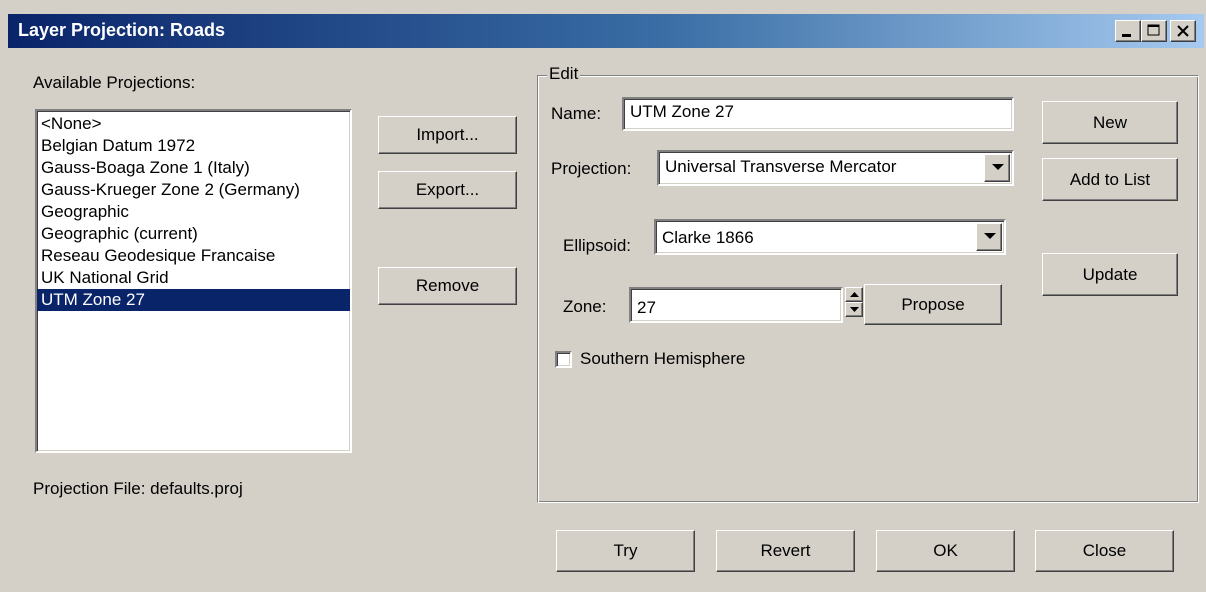 The image size is (1206, 592). Describe the element at coordinates (138, 488) in the screenshot. I see `projection-file-label: Projection File: defaults.proj` at that location.